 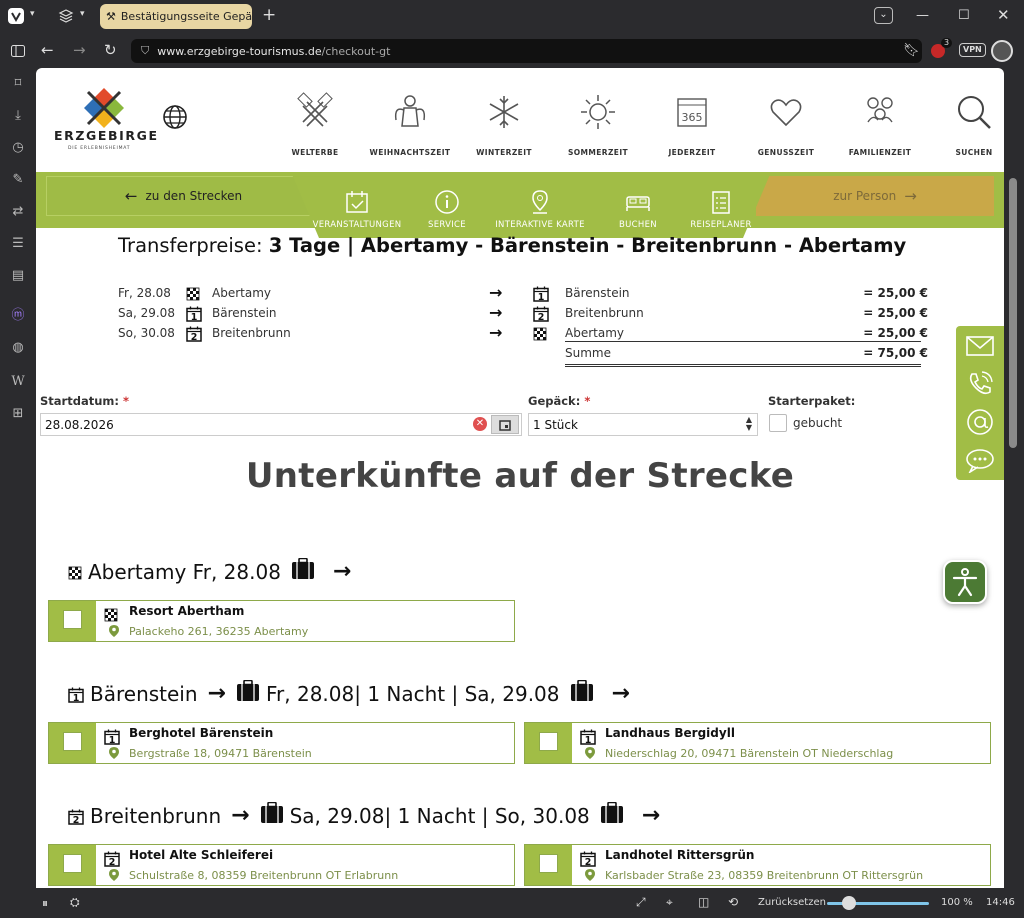 I want to click on nav-label: WELTERBE, so click(x=315, y=152).